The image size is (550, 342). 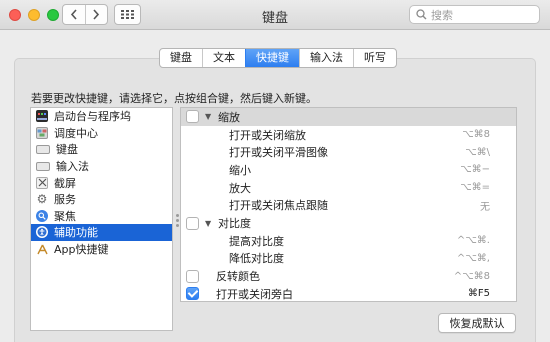 I want to click on tab-input-sources: 输入法, so click(x=326, y=58).